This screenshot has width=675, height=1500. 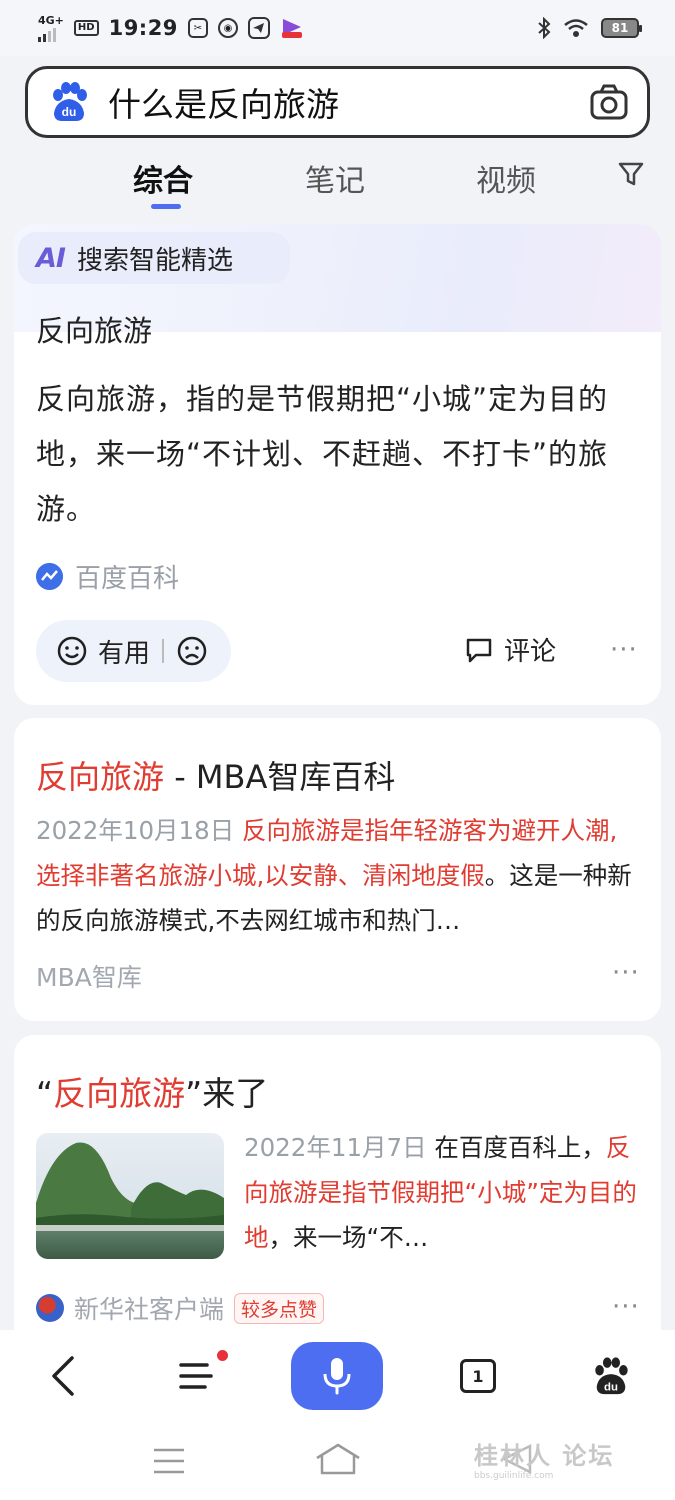 I want to click on result-title: 反向旅游 - MBA智库百科, so click(x=215, y=775).